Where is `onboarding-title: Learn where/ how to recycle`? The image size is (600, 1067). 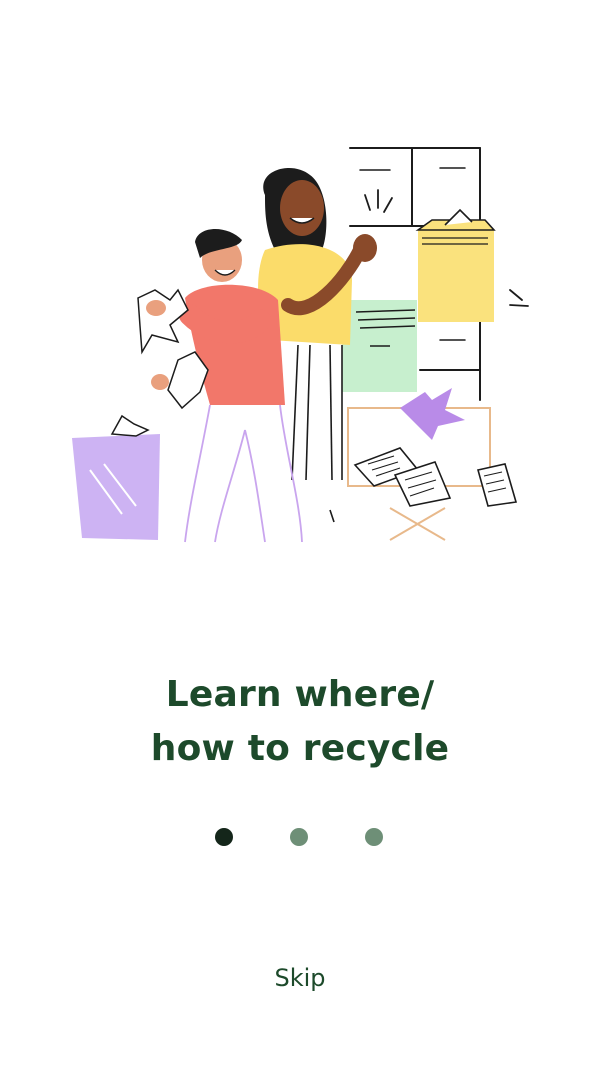
onboarding-title: Learn where/ how to recycle is located at coordinates (300, 722).